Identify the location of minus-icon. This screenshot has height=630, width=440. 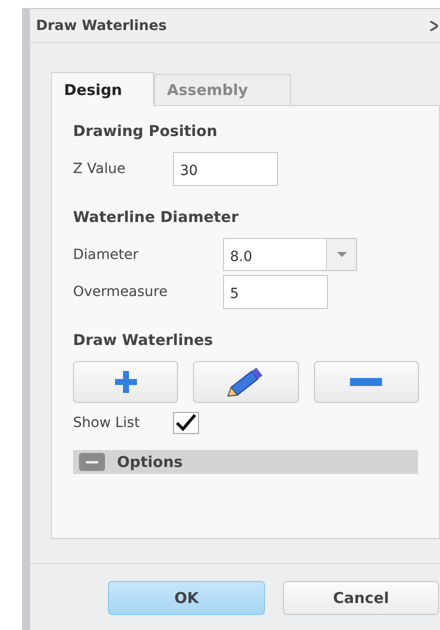
(366, 382).